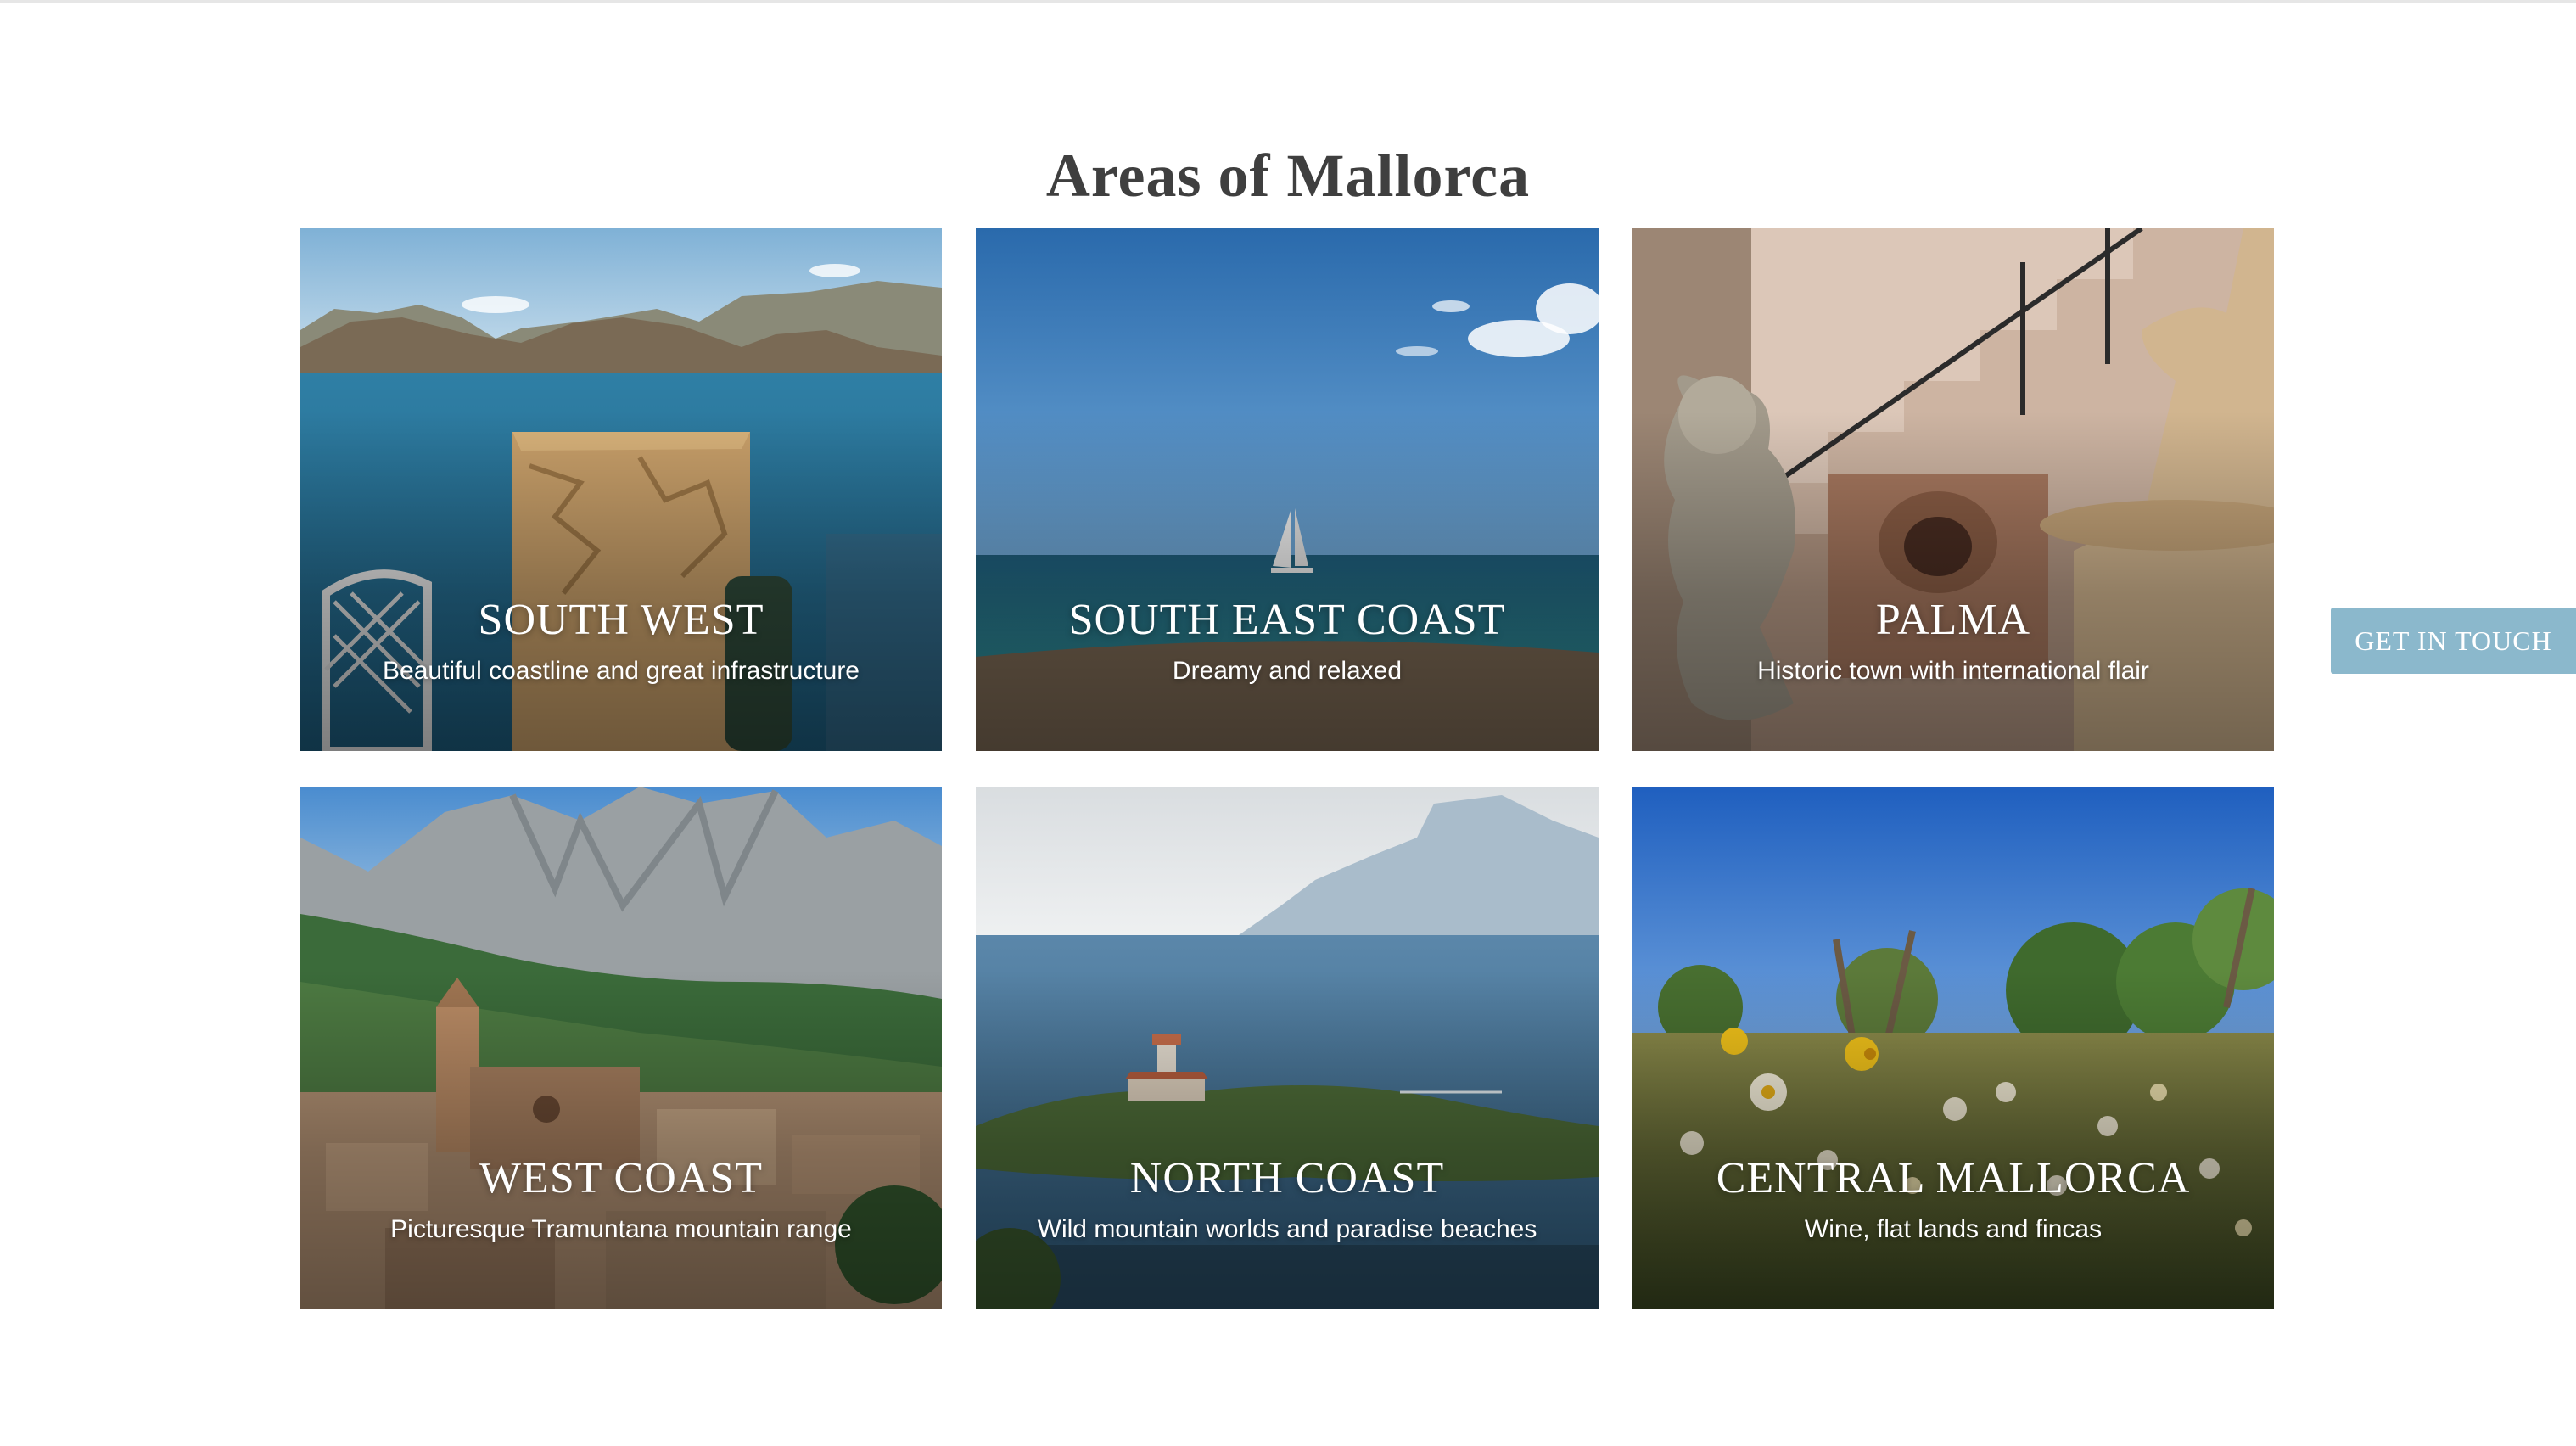  I want to click on area-description: Historic town with international flair, so click(1953, 671).